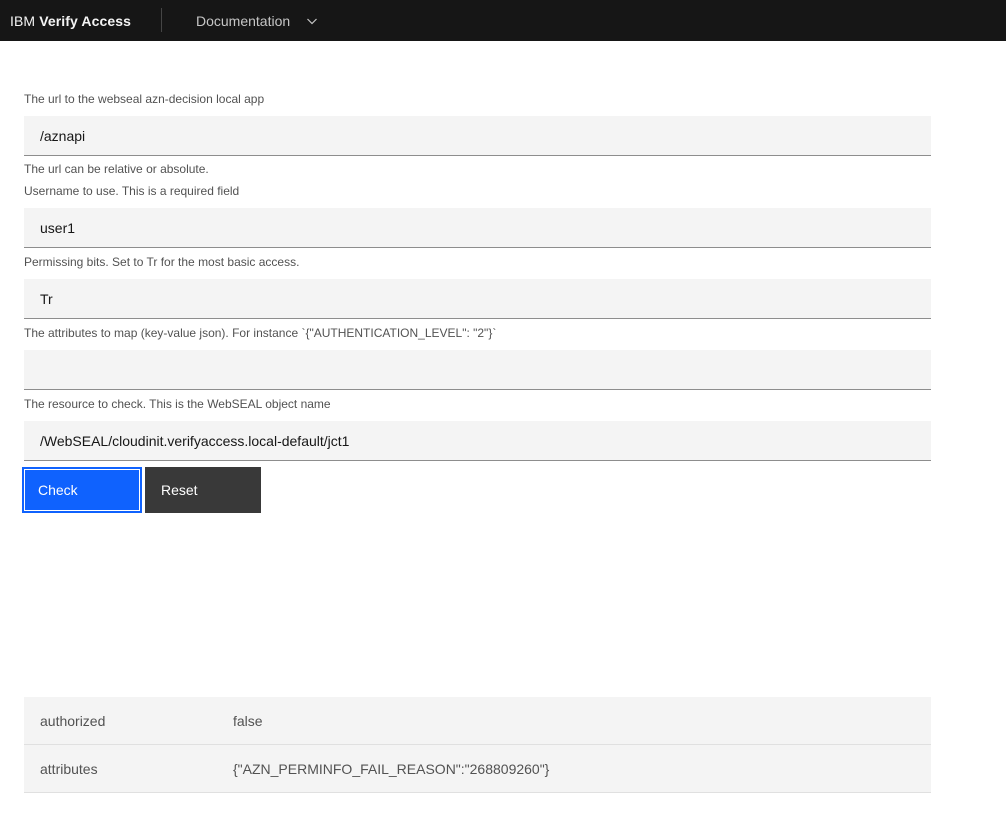 This screenshot has height=827, width=1006. I want to click on brand-prefix: IBM, so click(23, 20).